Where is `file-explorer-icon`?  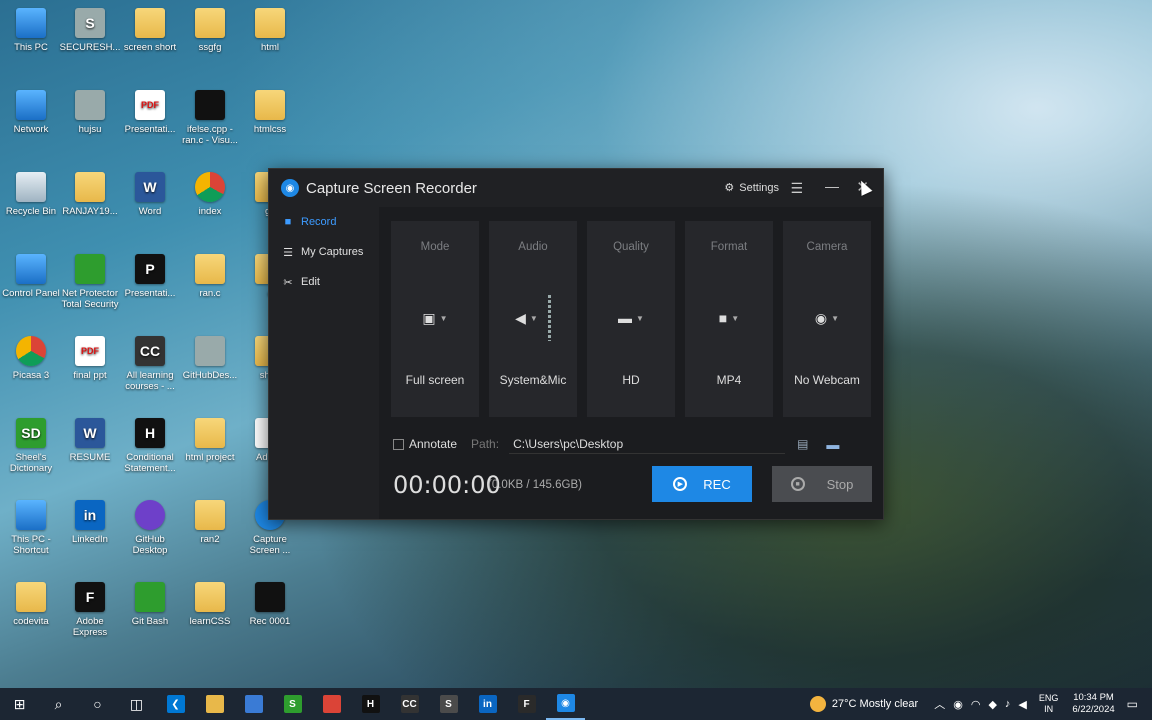 file-explorer-icon is located at coordinates (214, 704).